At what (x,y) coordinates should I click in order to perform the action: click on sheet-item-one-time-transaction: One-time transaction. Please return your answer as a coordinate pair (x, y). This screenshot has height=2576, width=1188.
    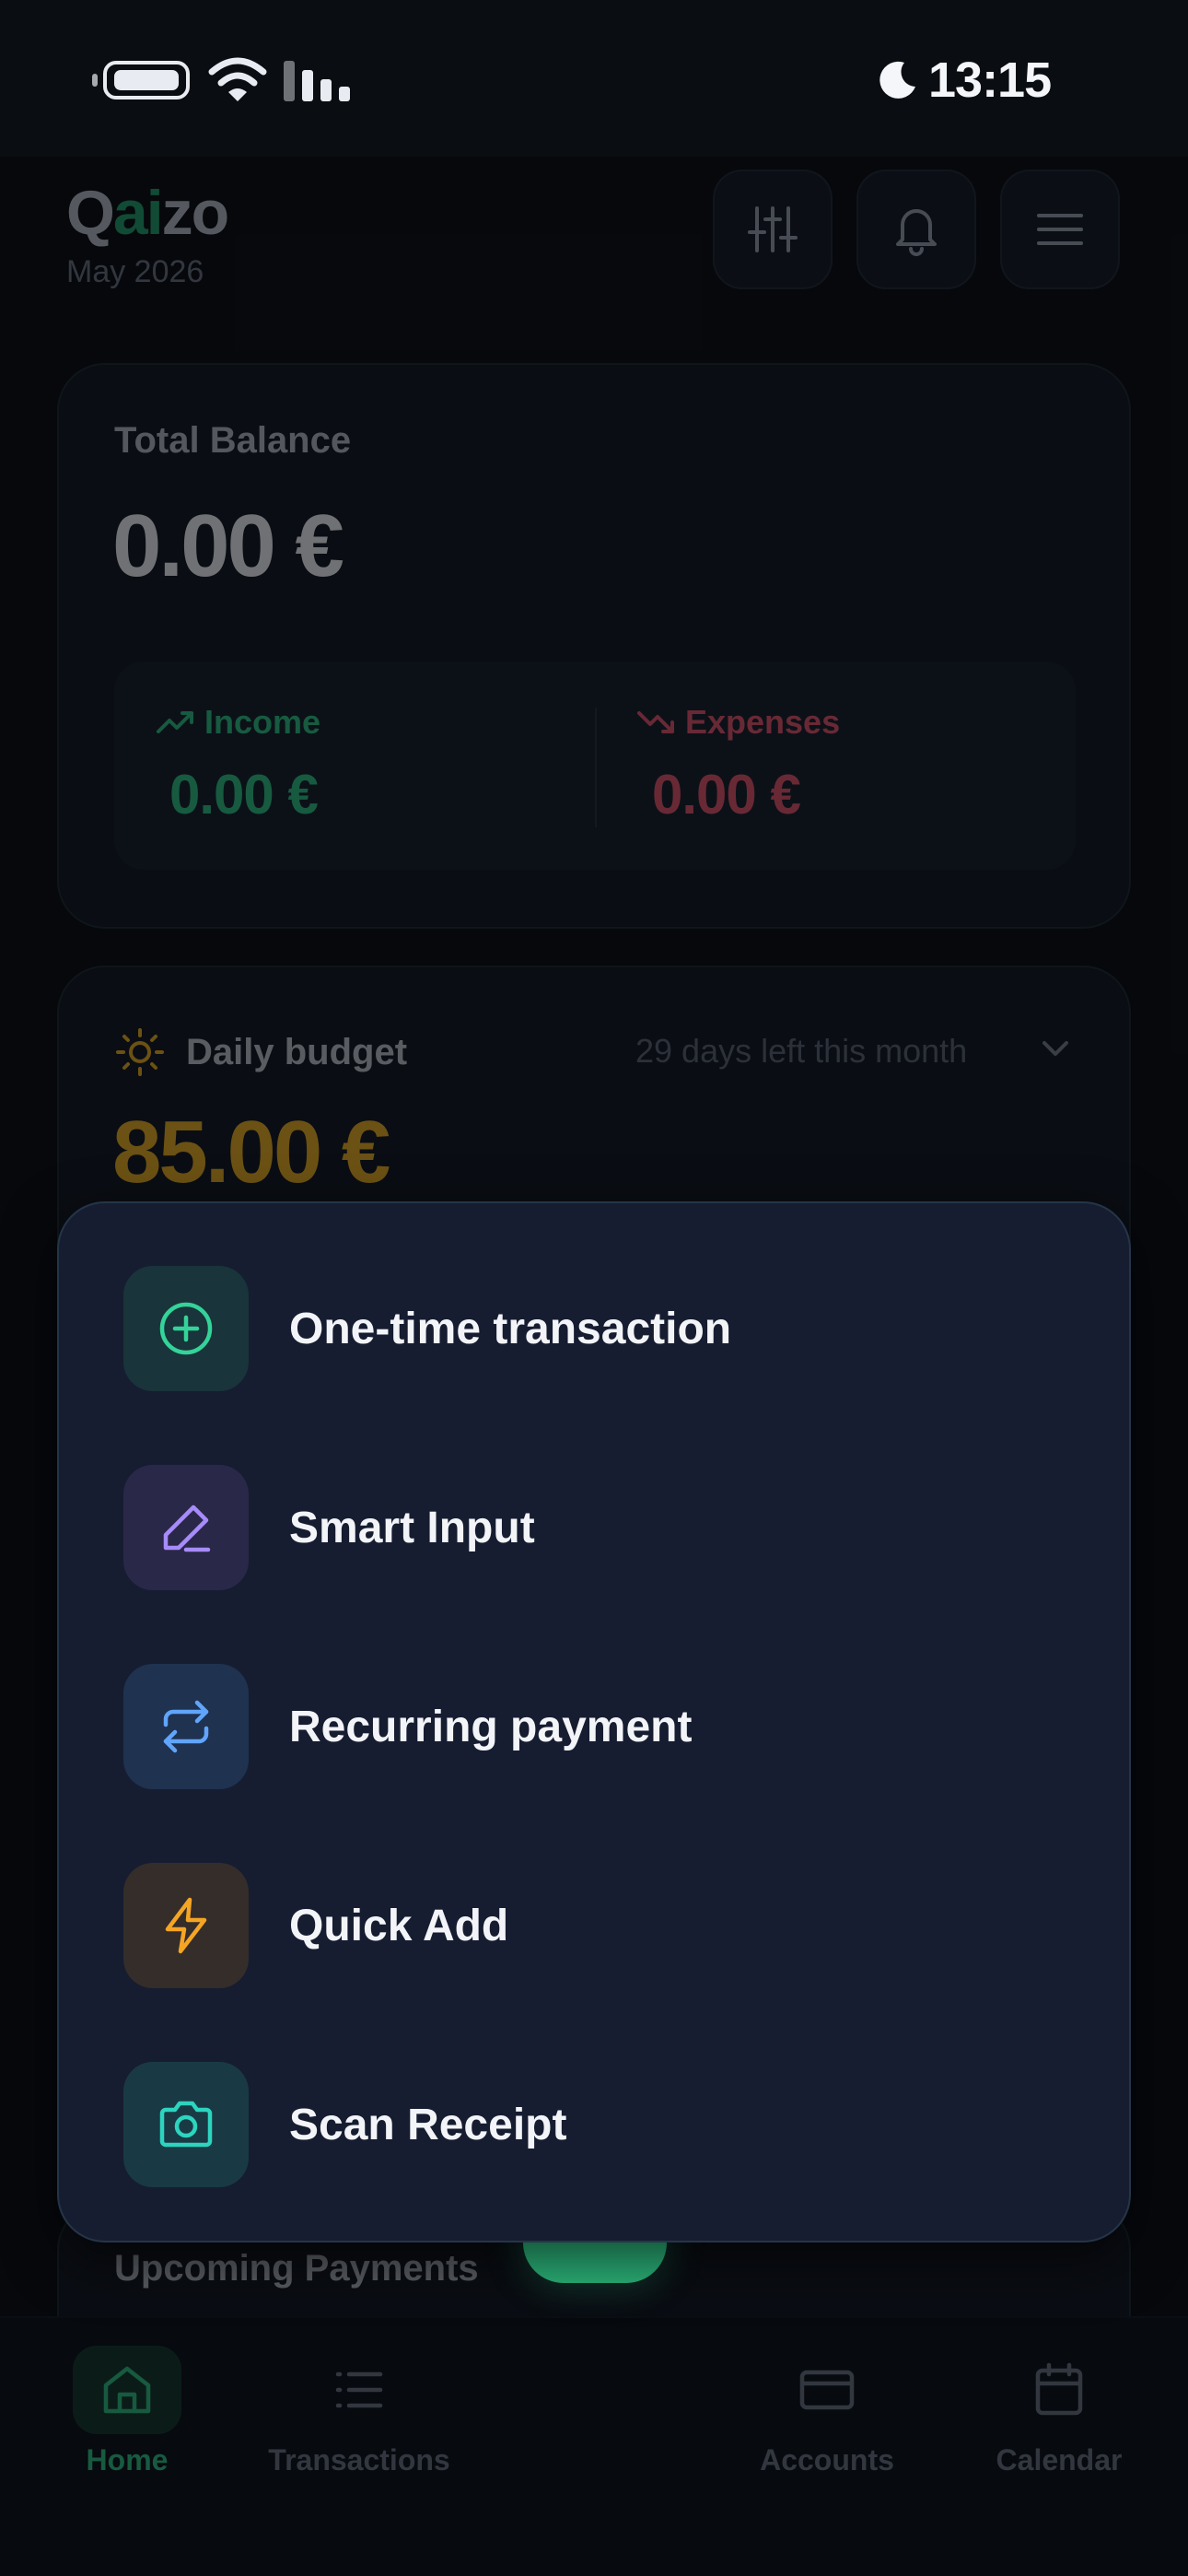
    Looking at the image, I should click on (597, 1328).